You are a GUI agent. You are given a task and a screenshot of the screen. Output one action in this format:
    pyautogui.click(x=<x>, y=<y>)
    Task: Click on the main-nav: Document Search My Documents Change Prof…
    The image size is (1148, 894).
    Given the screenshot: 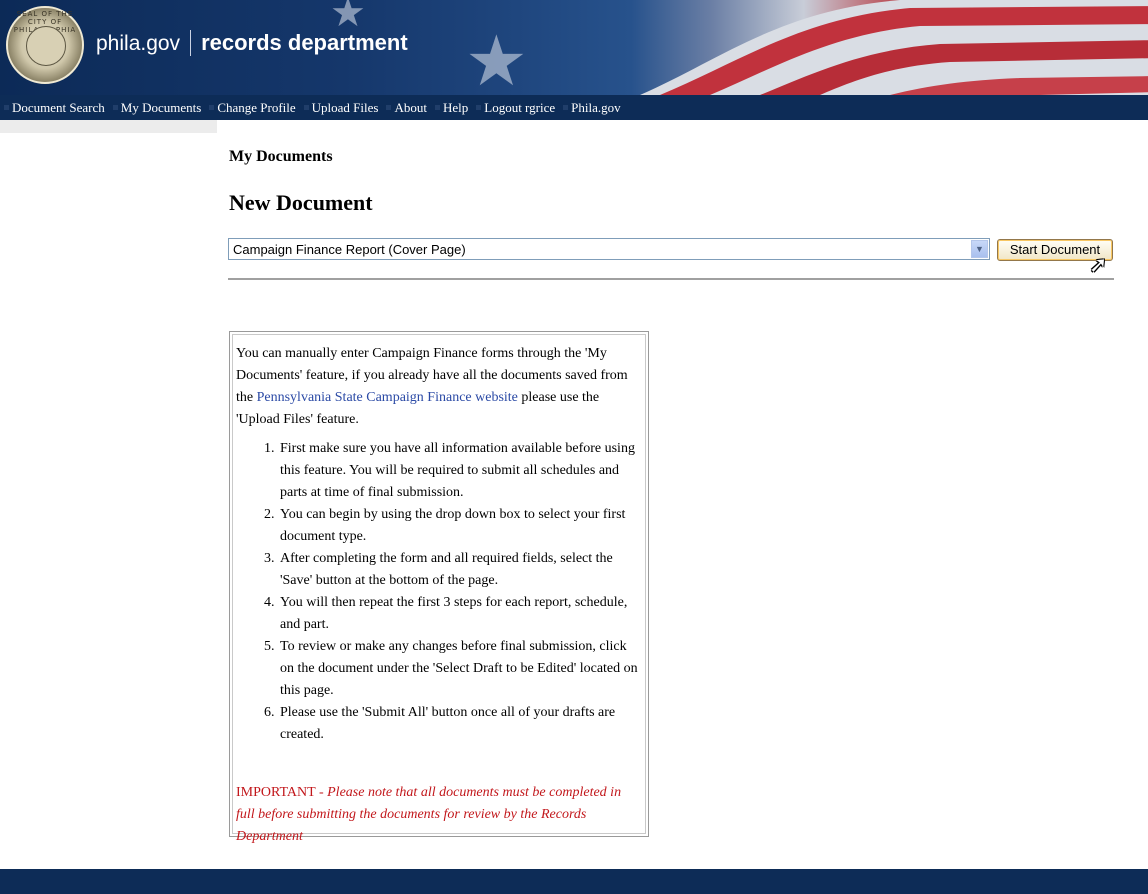 What is the action you would take?
    pyautogui.click(x=574, y=107)
    